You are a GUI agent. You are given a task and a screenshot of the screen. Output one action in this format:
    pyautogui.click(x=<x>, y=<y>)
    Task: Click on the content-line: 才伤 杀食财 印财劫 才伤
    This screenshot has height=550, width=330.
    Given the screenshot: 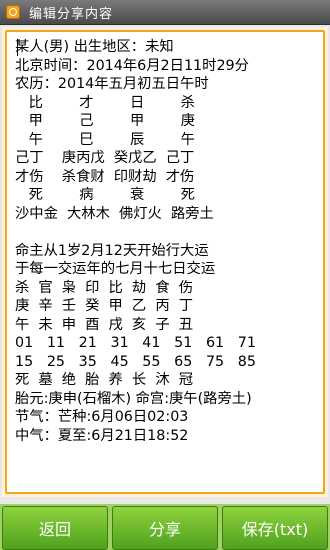 What is the action you would take?
    pyautogui.click(x=105, y=176)
    